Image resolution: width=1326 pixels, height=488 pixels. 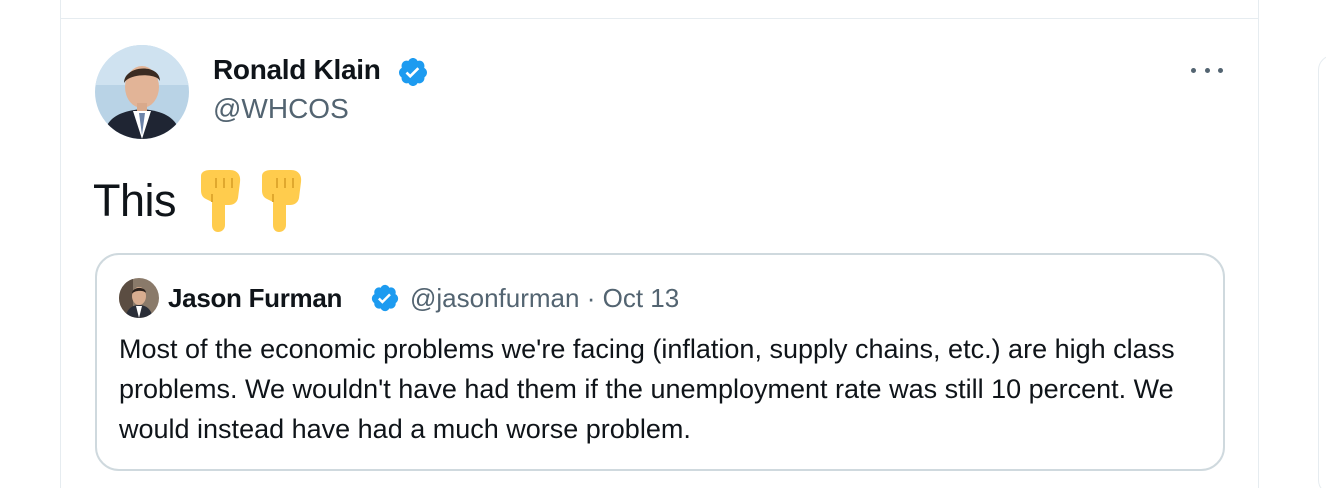 What do you see at coordinates (1322, 271) in the screenshot?
I see `sidebar-card-edge` at bounding box center [1322, 271].